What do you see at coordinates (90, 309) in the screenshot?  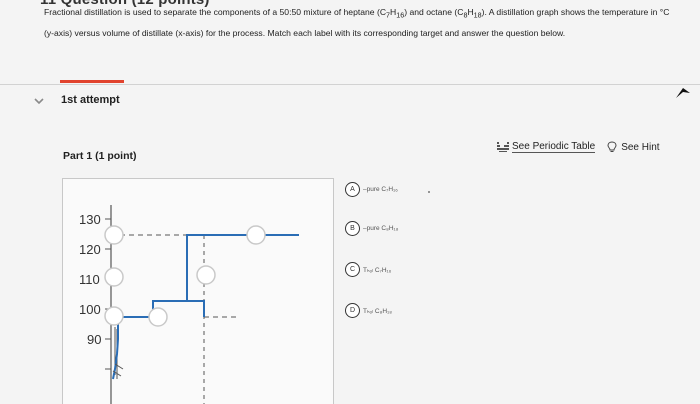 I see `y-tick-label: 100` at bounding box center [90, 309].